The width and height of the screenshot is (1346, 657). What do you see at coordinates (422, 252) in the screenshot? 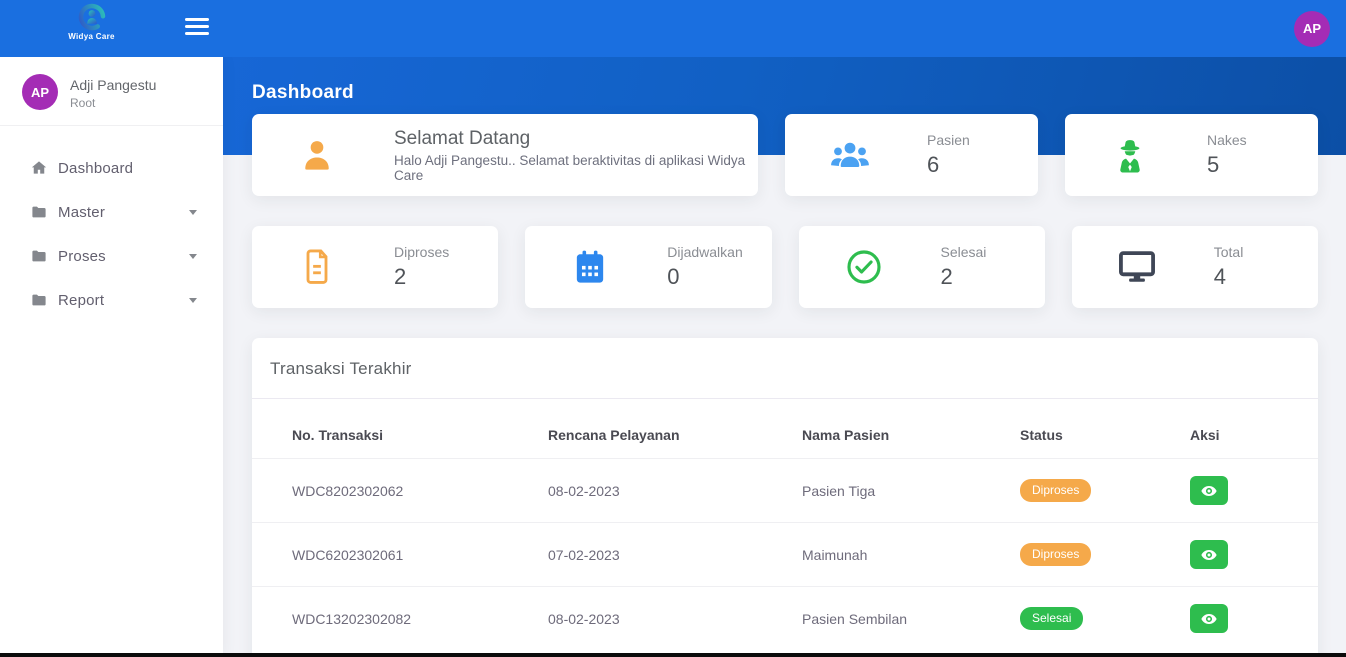
I see `stat-label: Diproses` at bounding box center [422, 252].